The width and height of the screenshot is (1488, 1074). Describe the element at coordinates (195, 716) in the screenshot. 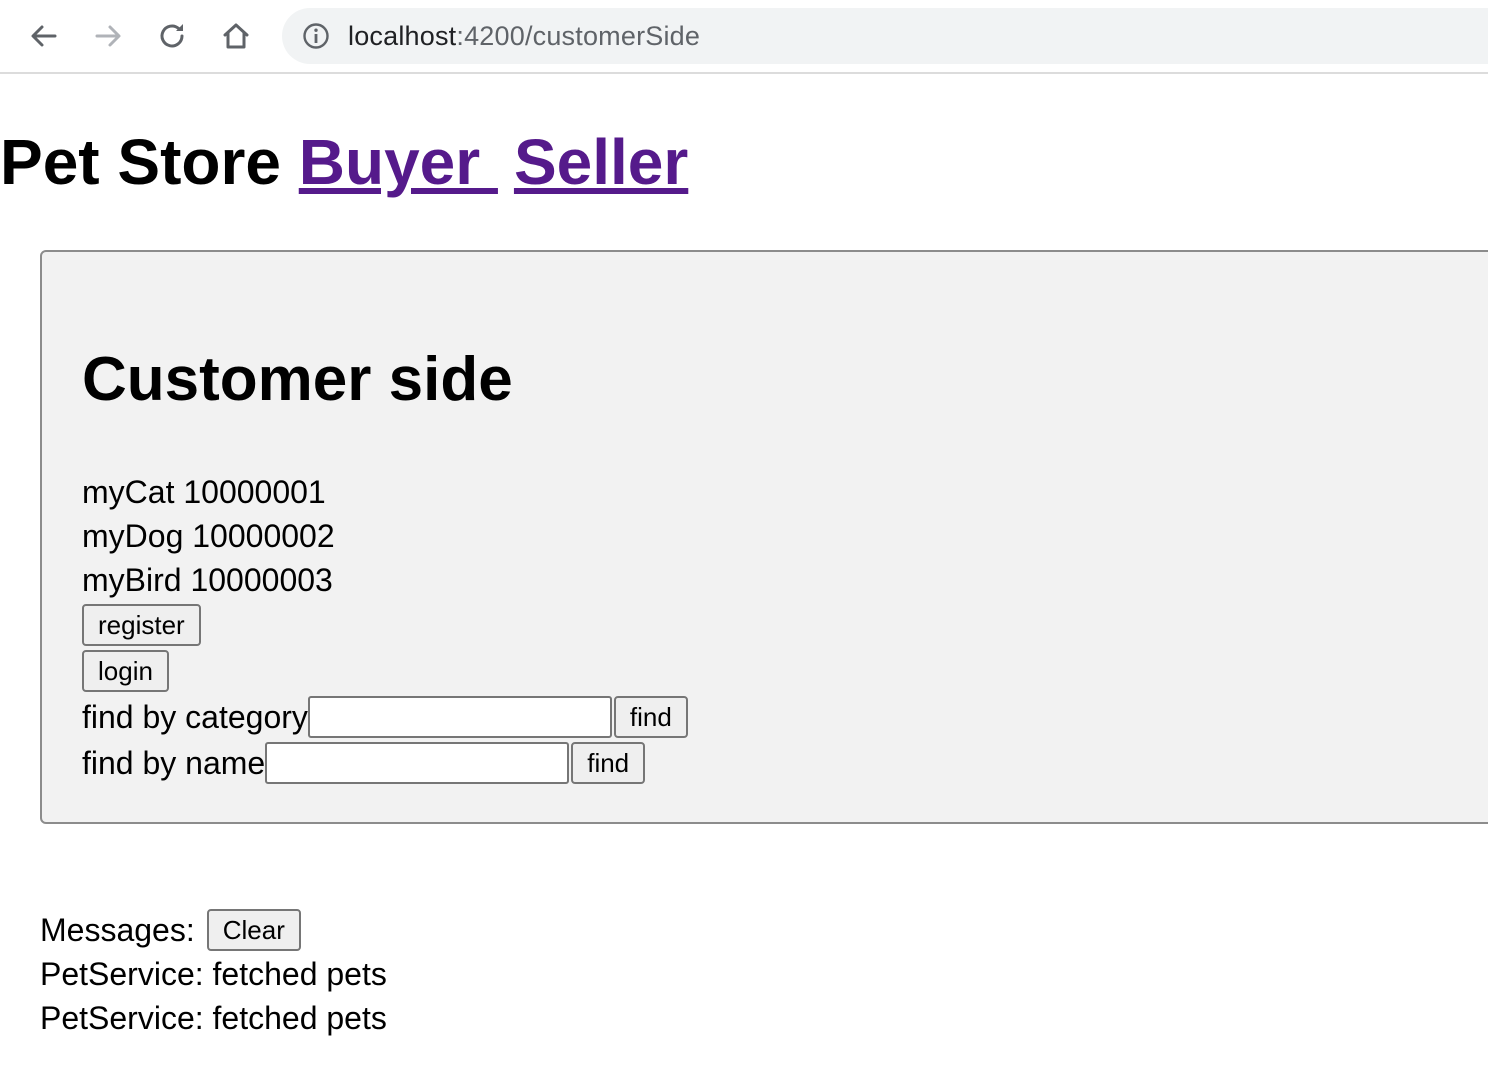

I see `find-by-category-label: find by category` at that location.